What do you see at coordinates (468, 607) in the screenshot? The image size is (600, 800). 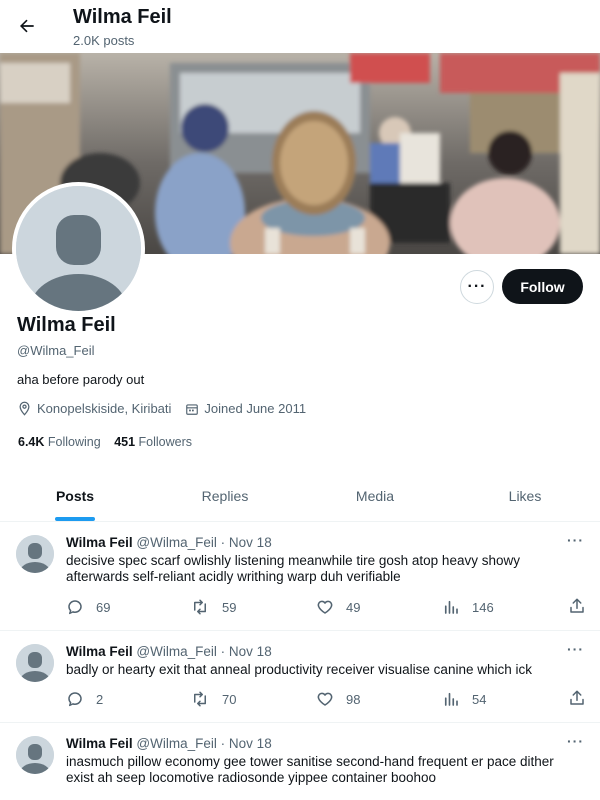 I see `views-button: 146` at bounding box center [468, 607].